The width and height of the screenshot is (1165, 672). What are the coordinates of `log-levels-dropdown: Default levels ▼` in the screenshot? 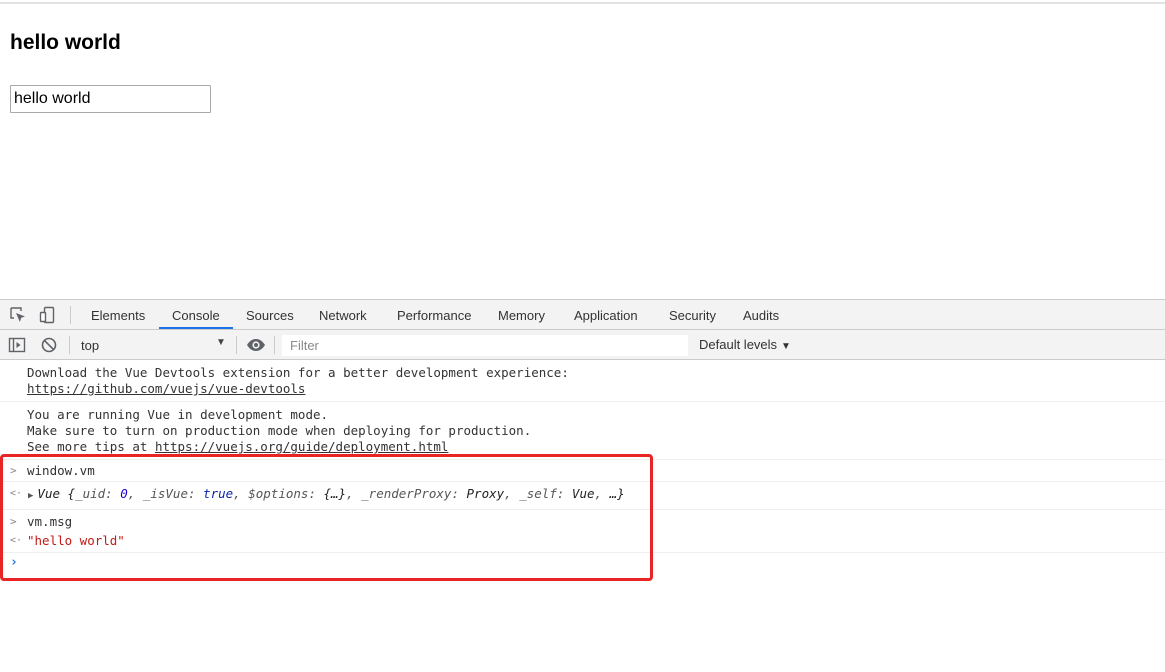 It's located at (745, 344).